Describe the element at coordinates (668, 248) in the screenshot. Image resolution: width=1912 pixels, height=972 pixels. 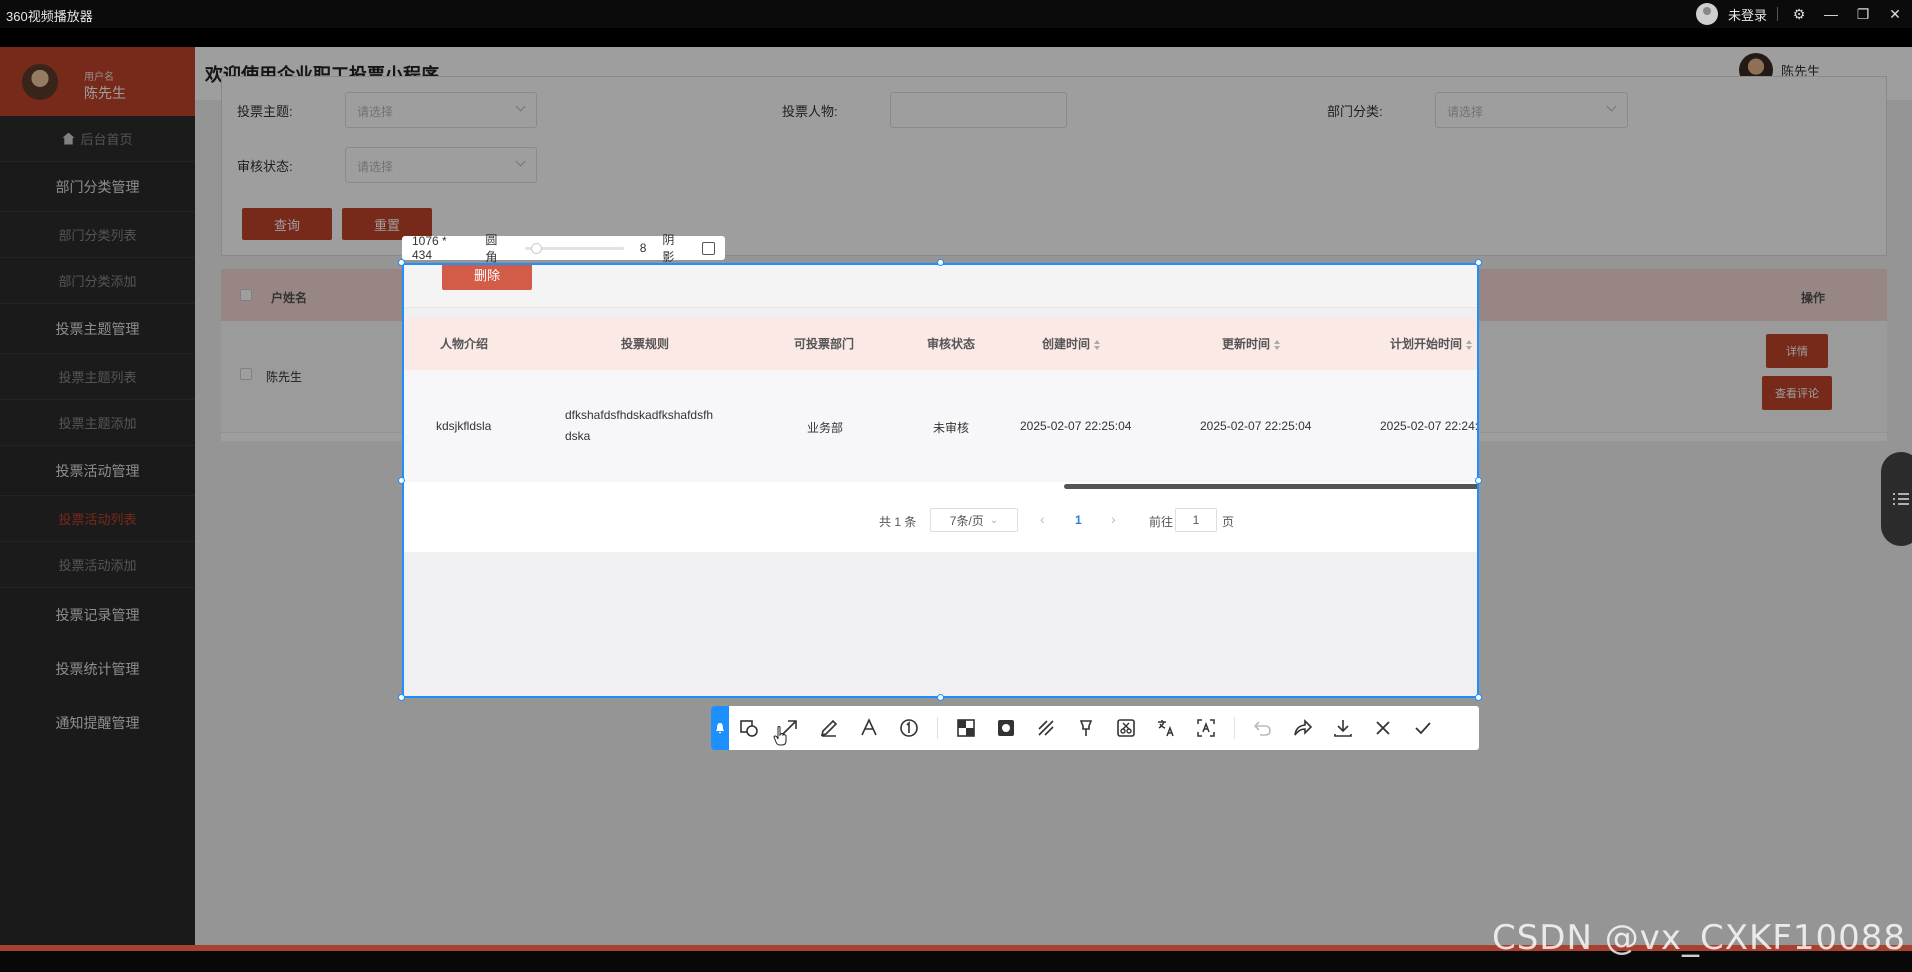
I see `shadow-label: 阴影` at that location.